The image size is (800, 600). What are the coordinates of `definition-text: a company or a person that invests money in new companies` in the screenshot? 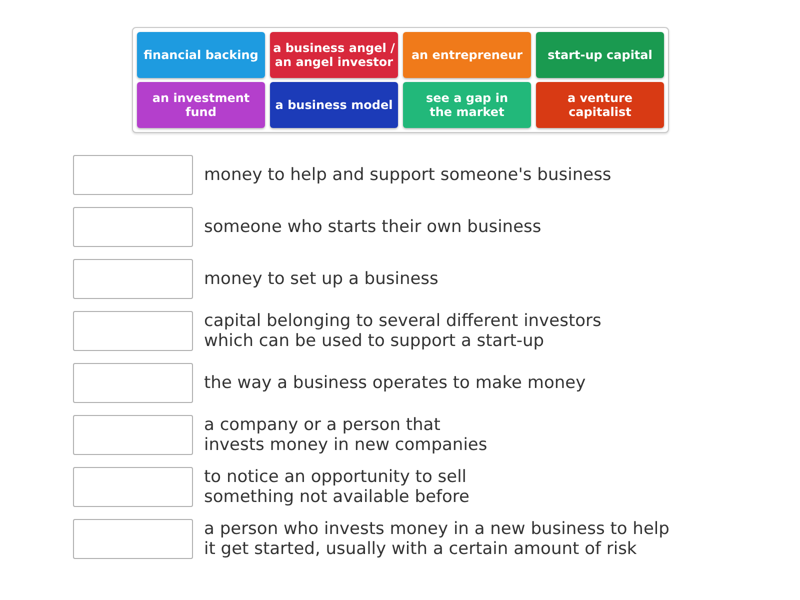 It's located at (346, 435).